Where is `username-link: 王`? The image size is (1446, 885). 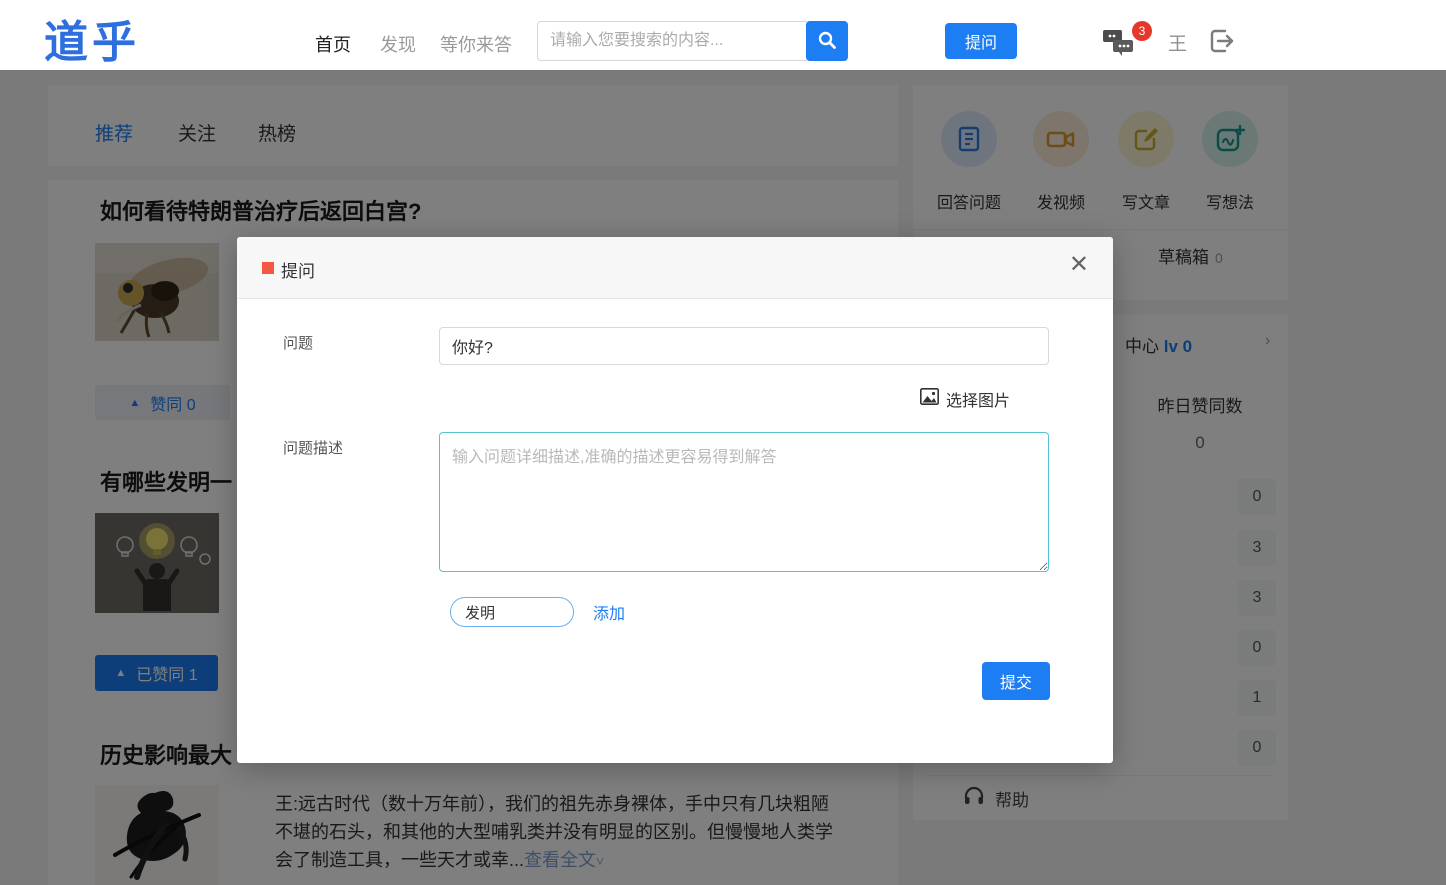
username-link: 王 is located at coordinates (1177, 42).